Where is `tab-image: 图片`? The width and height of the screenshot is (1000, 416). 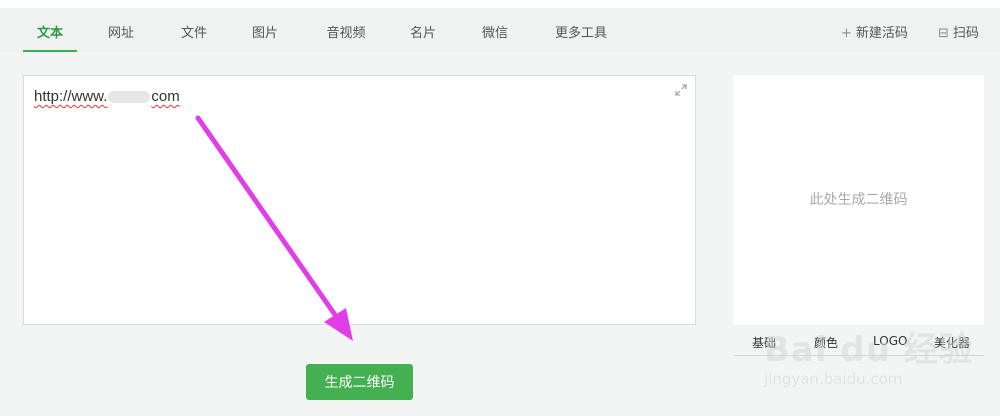
tab-image: 图片 is located at coordinates (265, 34).